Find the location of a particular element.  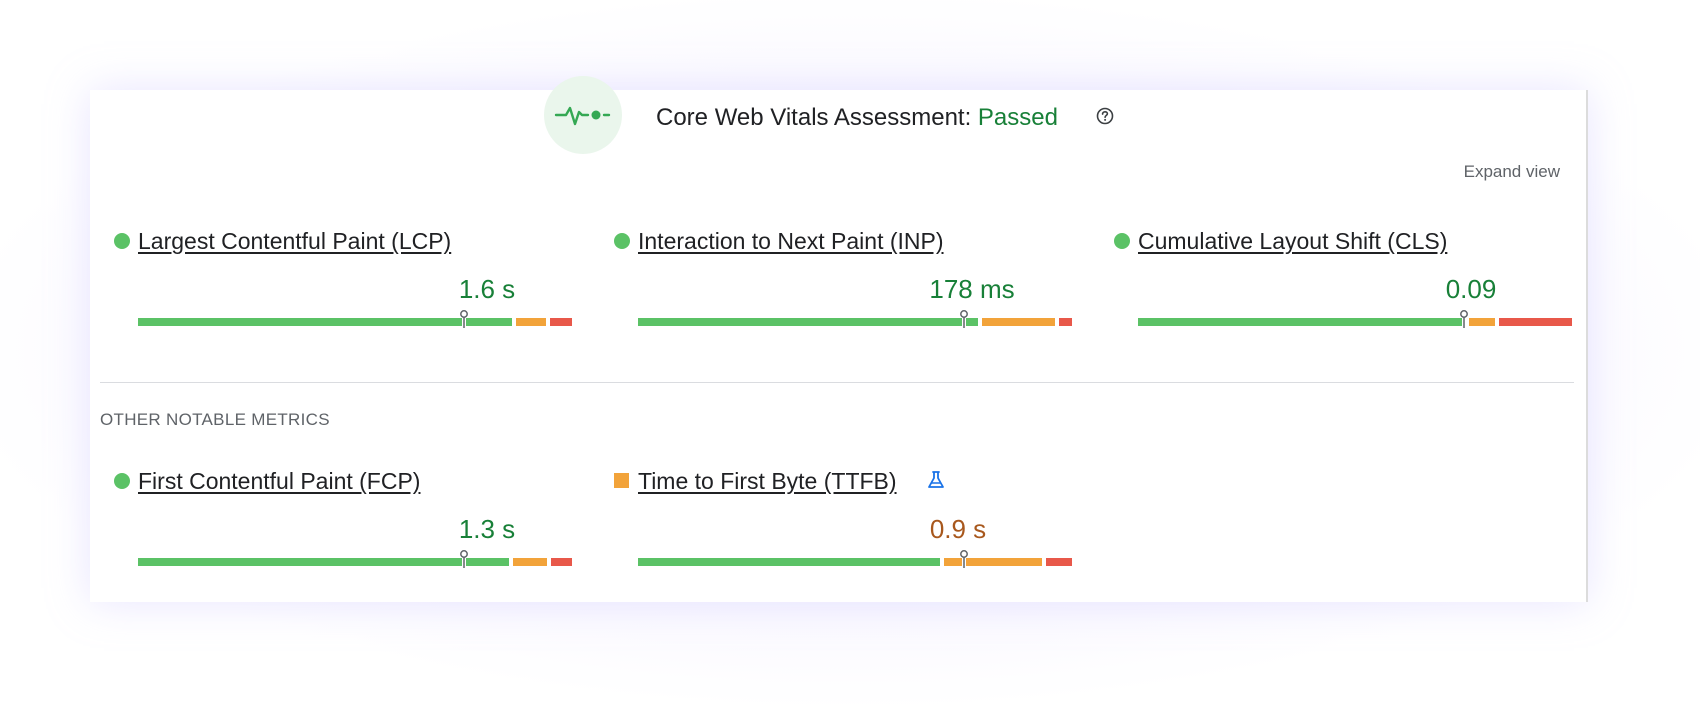

expand-view-link: Expand view is located at coordinates (1512, 172).